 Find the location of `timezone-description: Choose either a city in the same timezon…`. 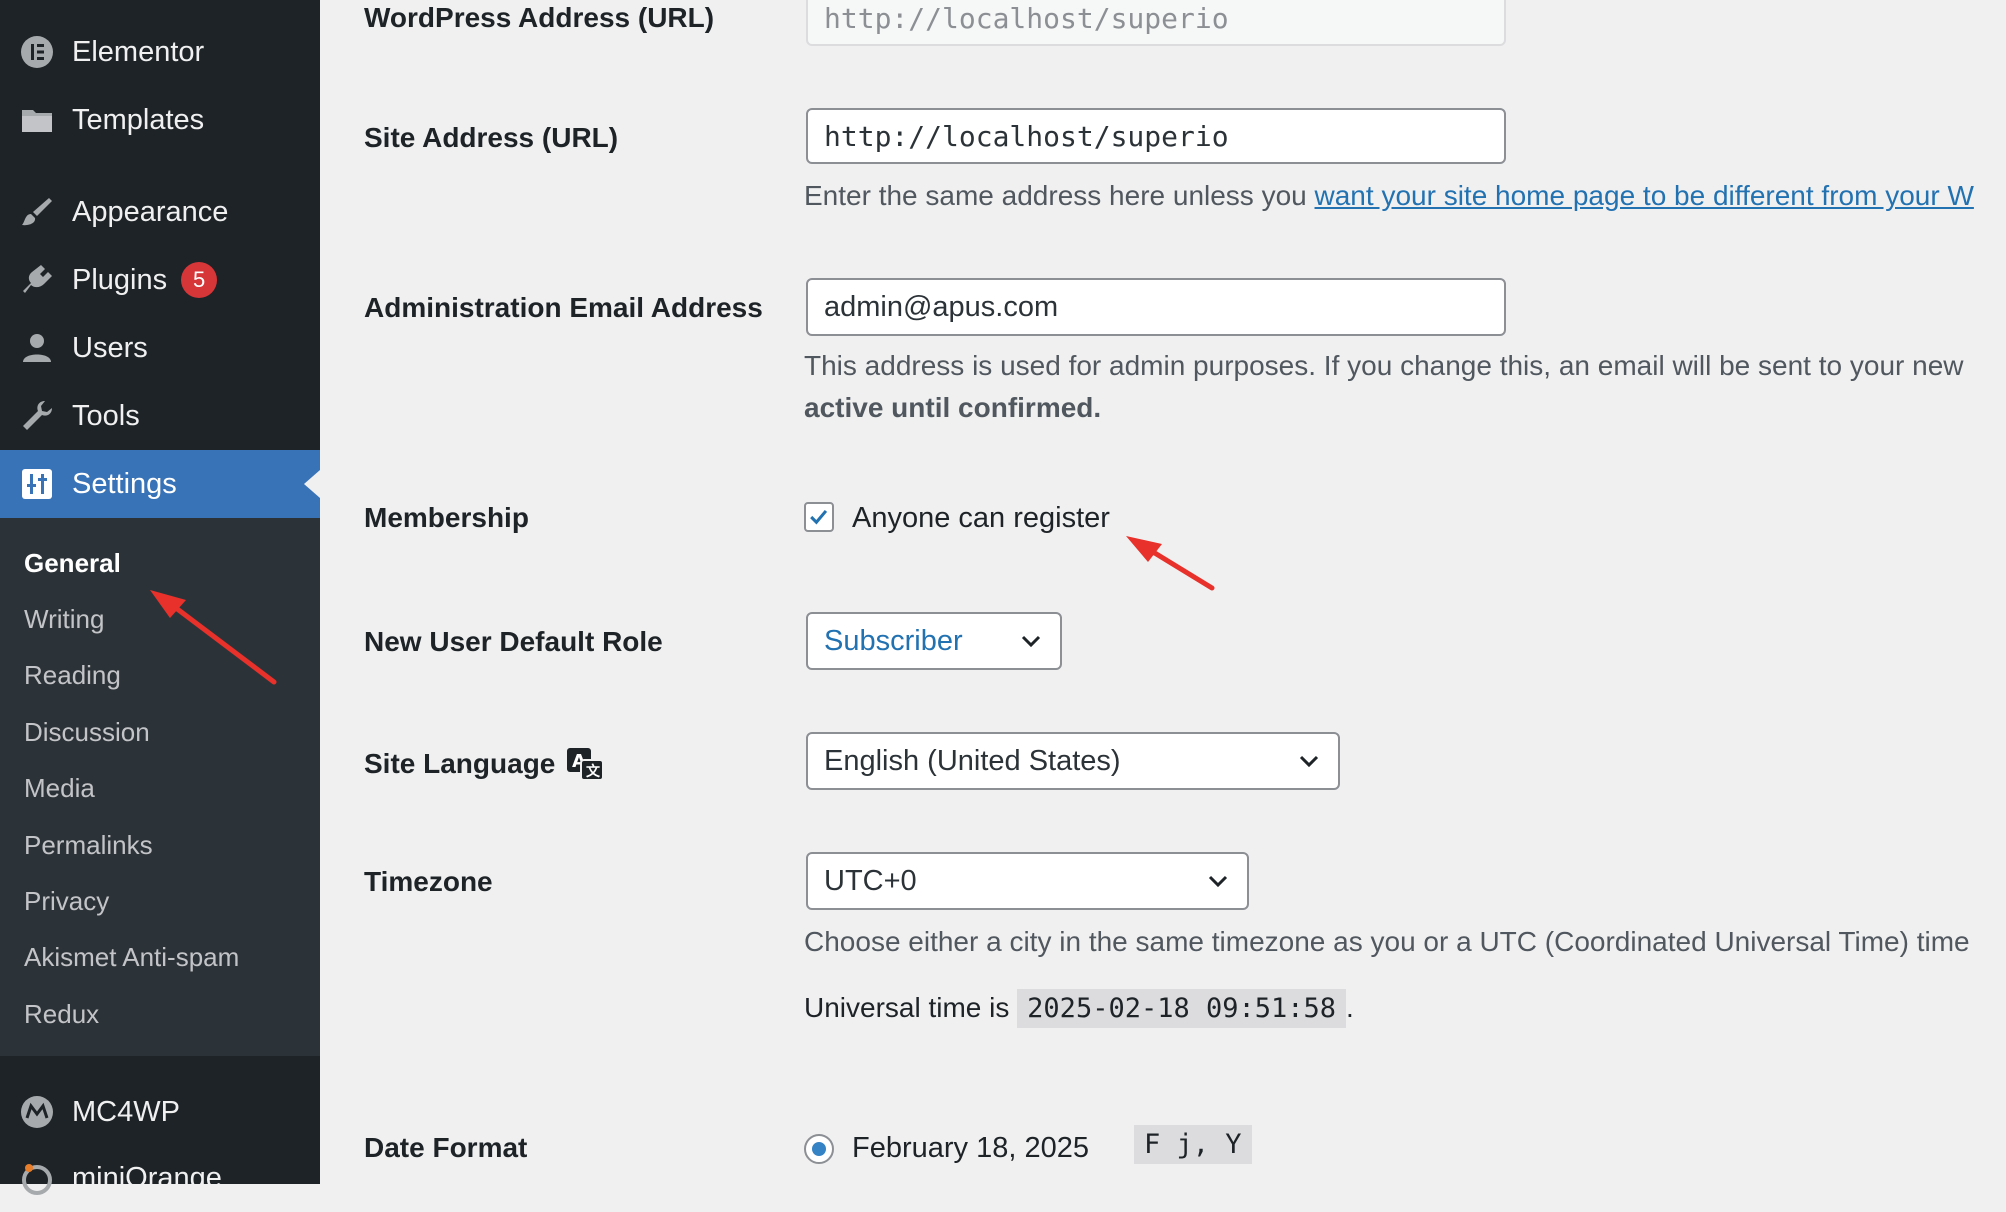

timezone-description: Choose either a city in the same timezon… is located at coordinates (1387, 941).